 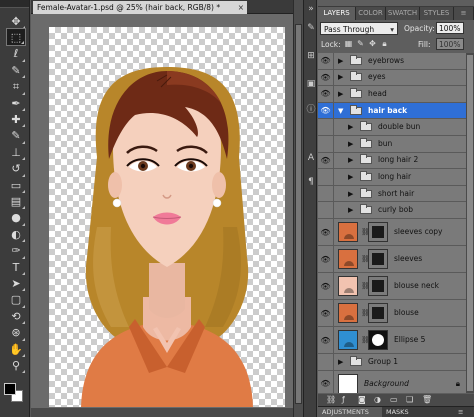 What do you see at coordinates (16, 70) in the screenshot?
I see `quick-select-icon: ✎` at bounding box center [16, 70].